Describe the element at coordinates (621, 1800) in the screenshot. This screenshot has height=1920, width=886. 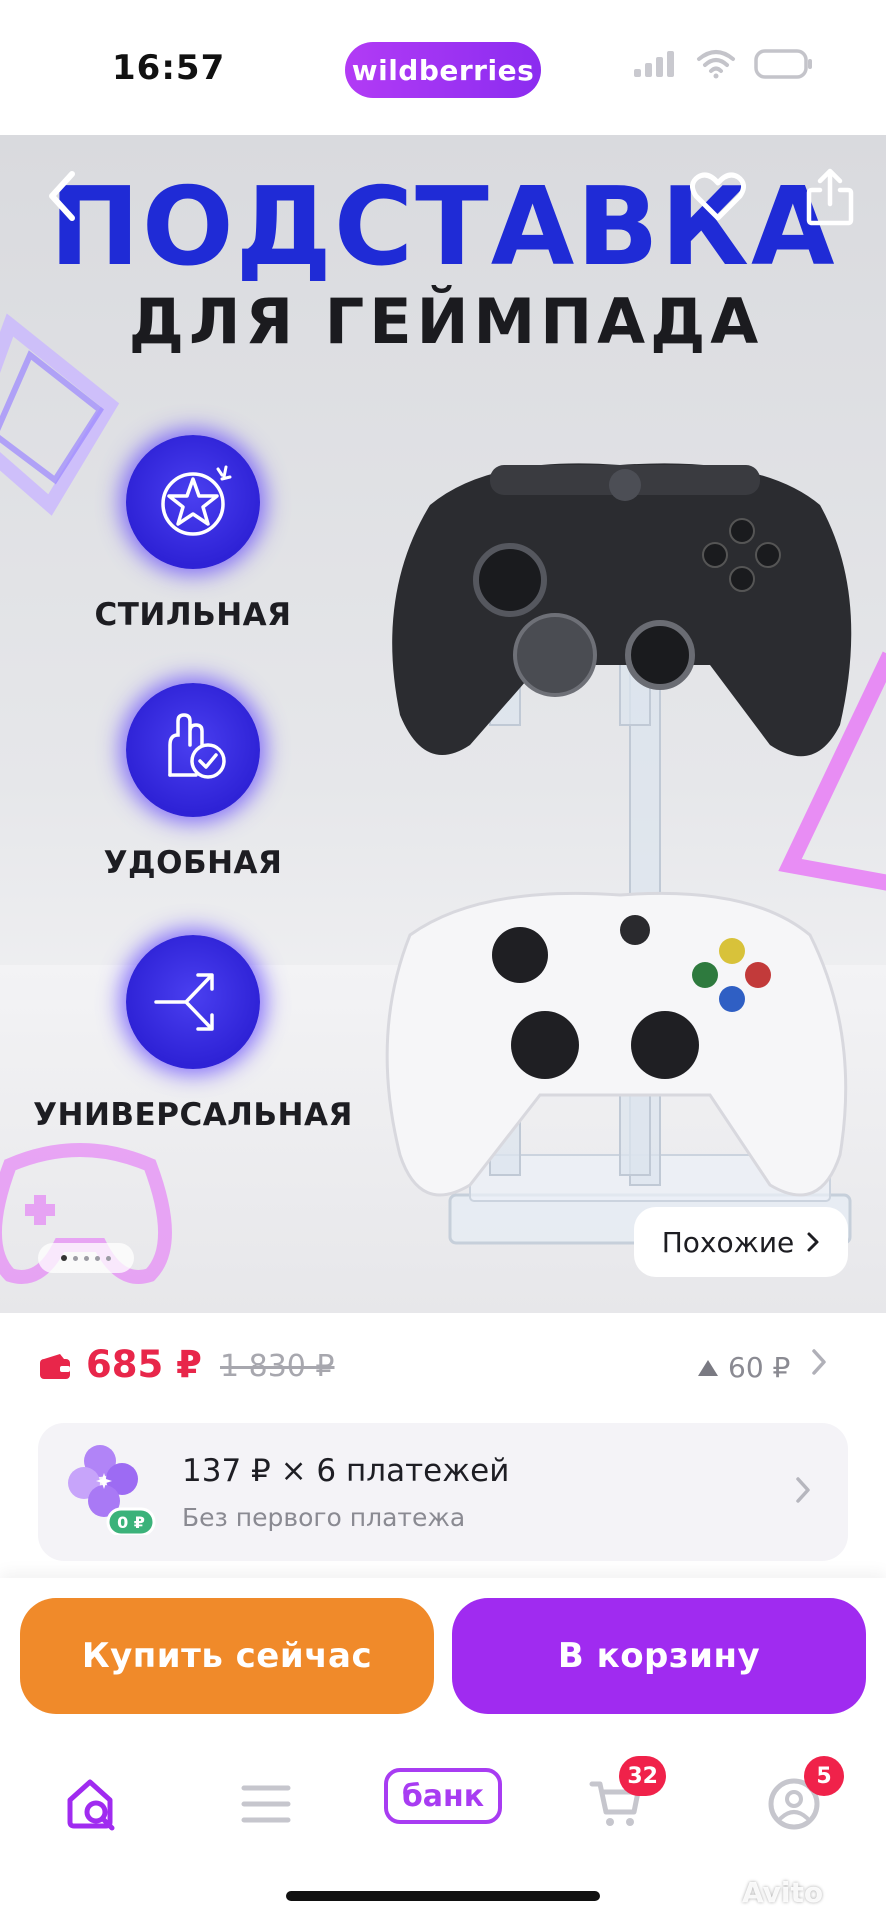
I see `tab-cart: 32` at that location.